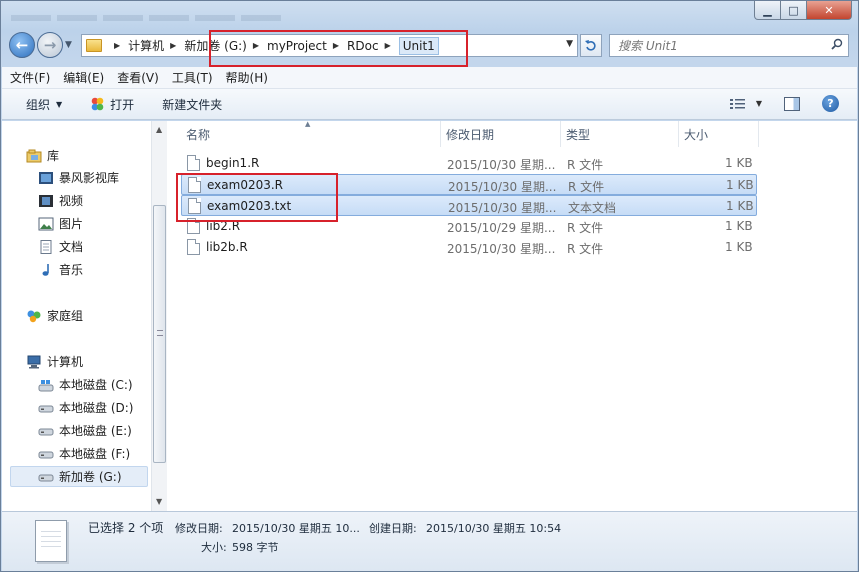 Image resolution: width=859 pixels, height=572 pixels. I want to click on file-name: begin1.R, so click(233, 163).